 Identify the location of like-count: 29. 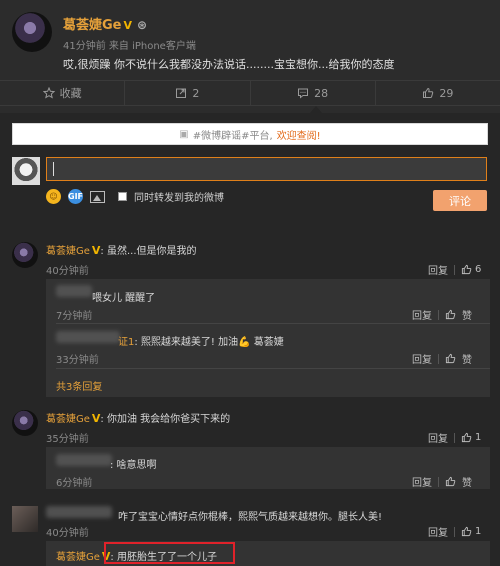
(446, 93).